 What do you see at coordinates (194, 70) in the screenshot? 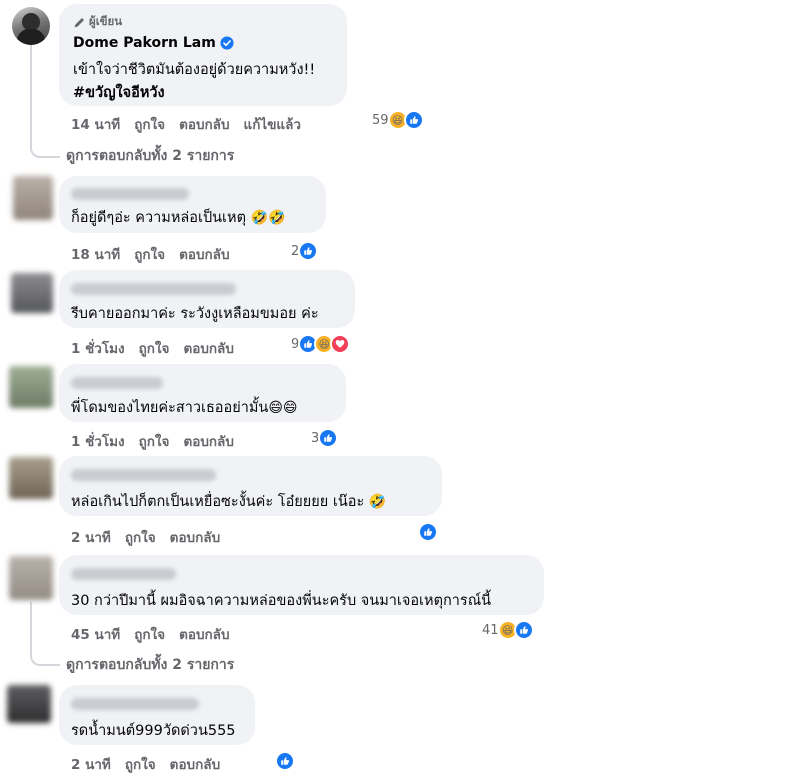
I see `comment-text: เข้าใจว่าชีวิตมันต้องอยู่ด้วยความหวัง!!` at bounding box center [194, 70].